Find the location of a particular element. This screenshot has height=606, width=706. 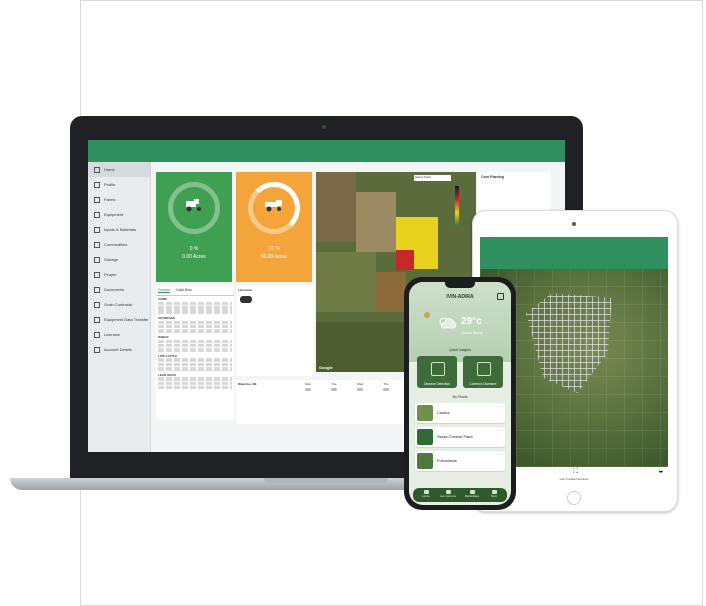

sidebar-item-label: Equipment Data Transfer is located at coordinates (126, 319).